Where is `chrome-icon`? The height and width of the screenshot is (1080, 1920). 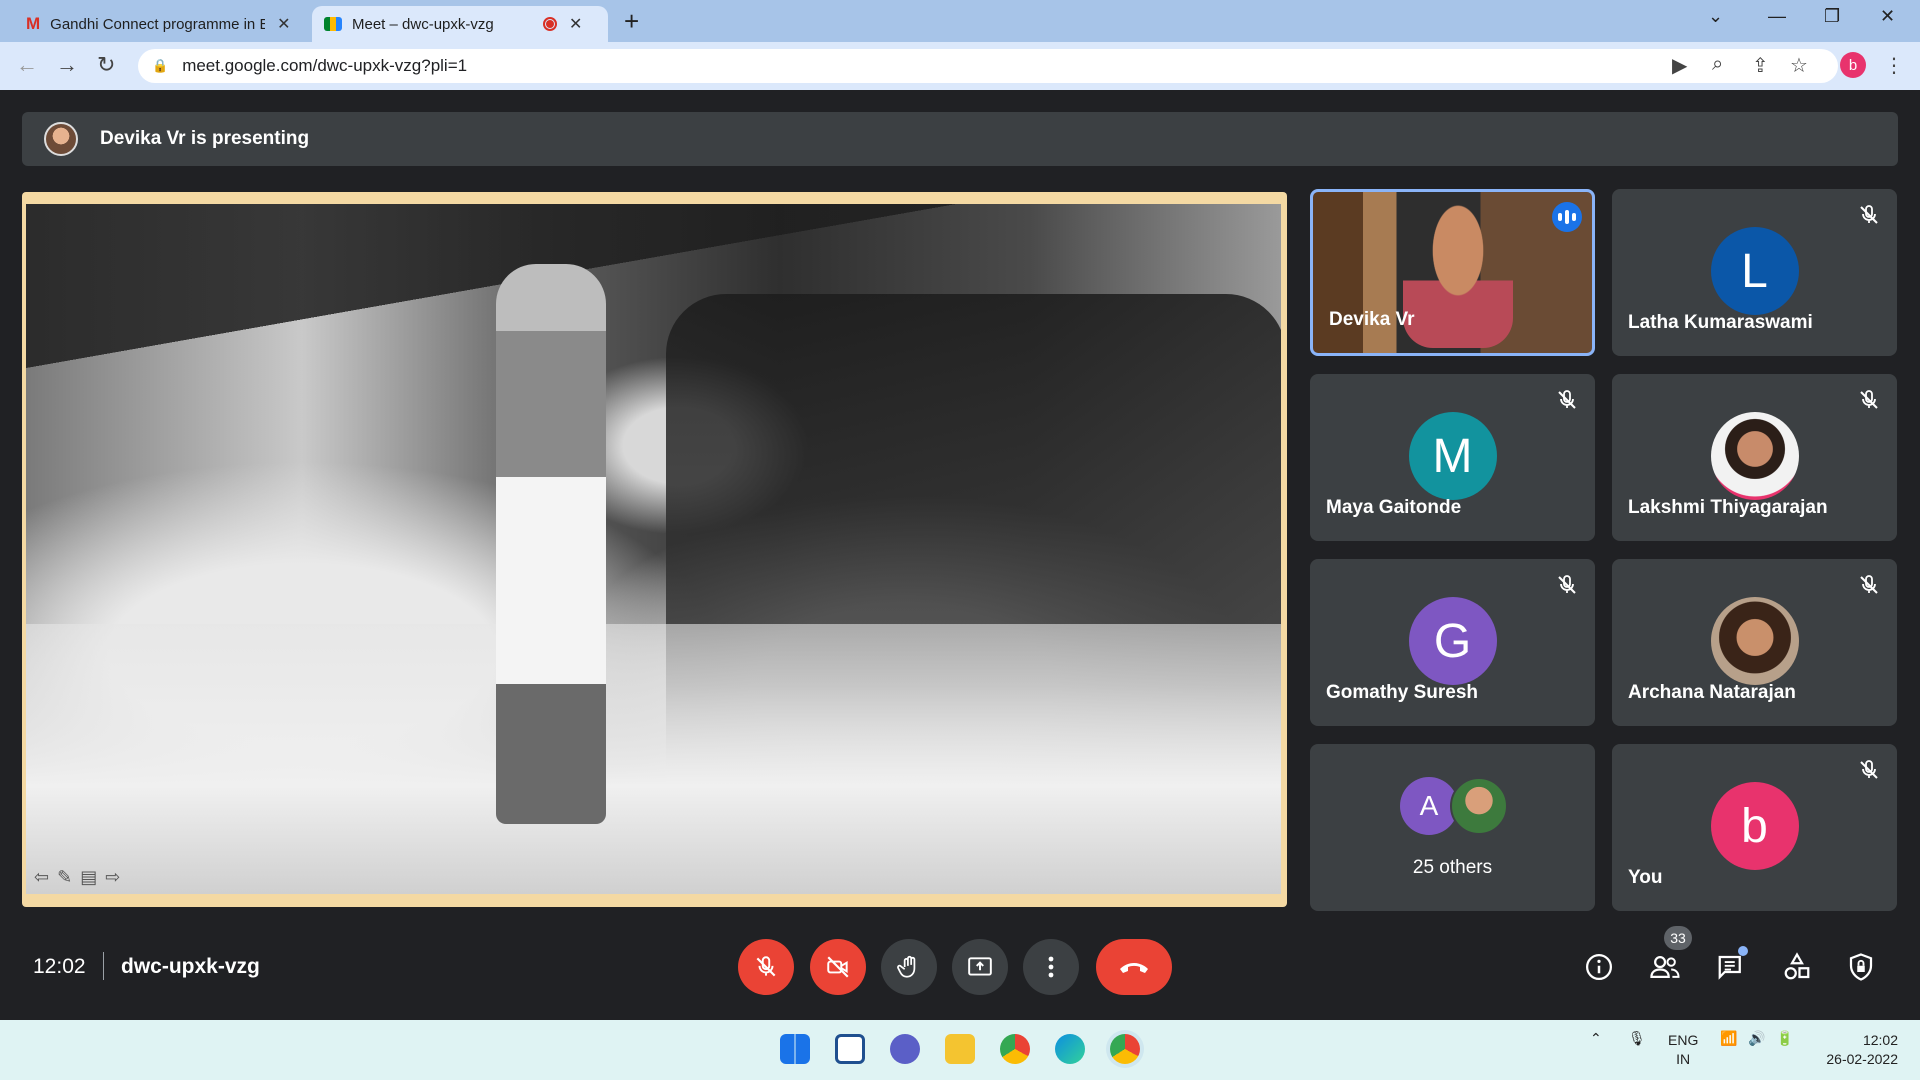
chrome-icon is located at coordinates (1015, 1049).